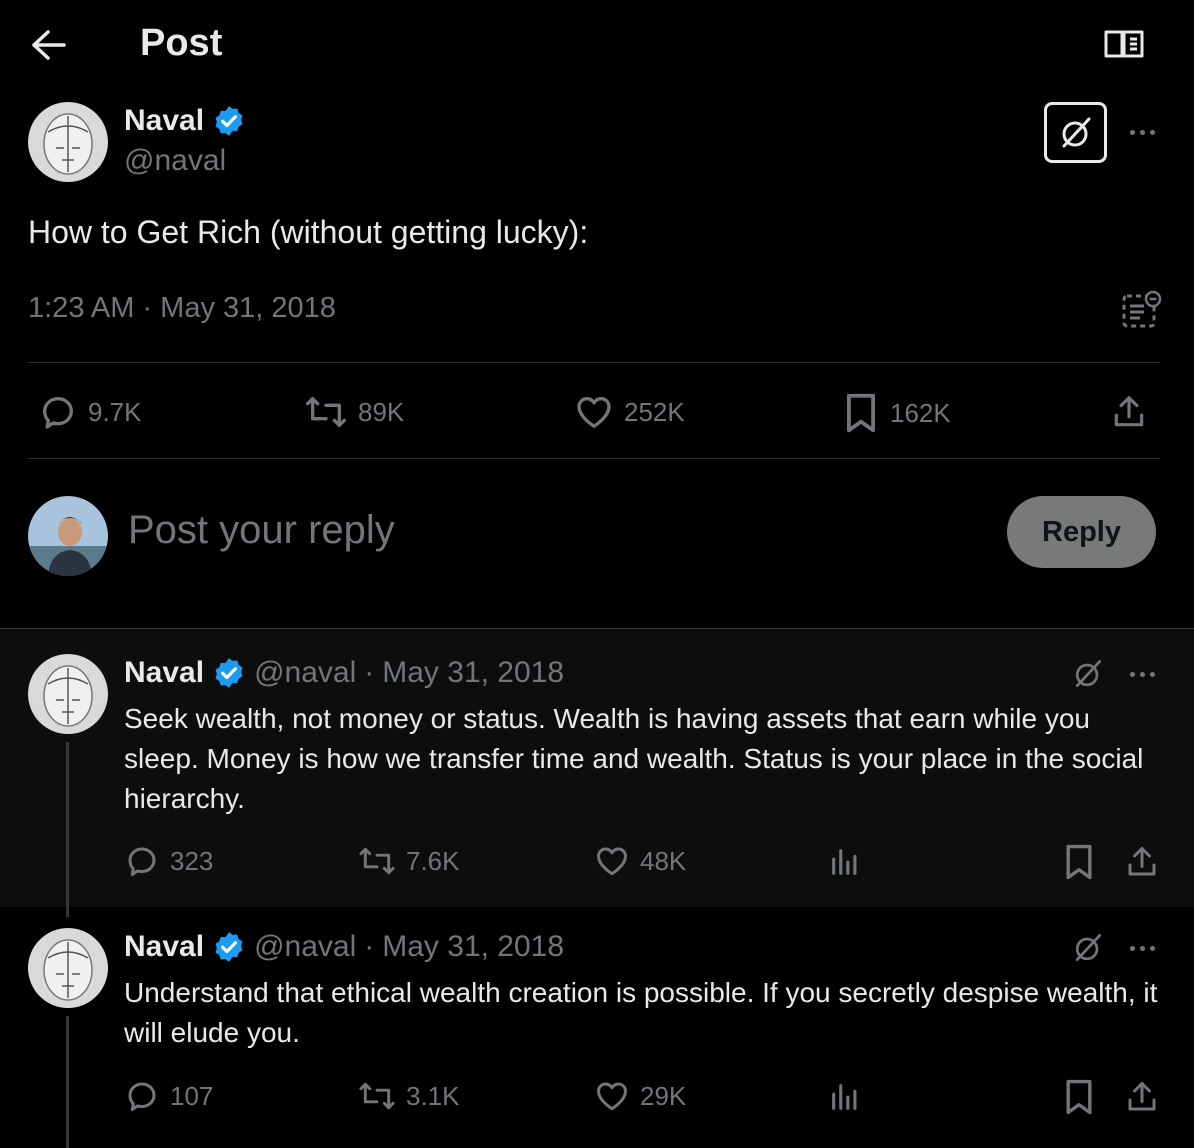  I want to click on reply-count: 323, so click(192, 860).